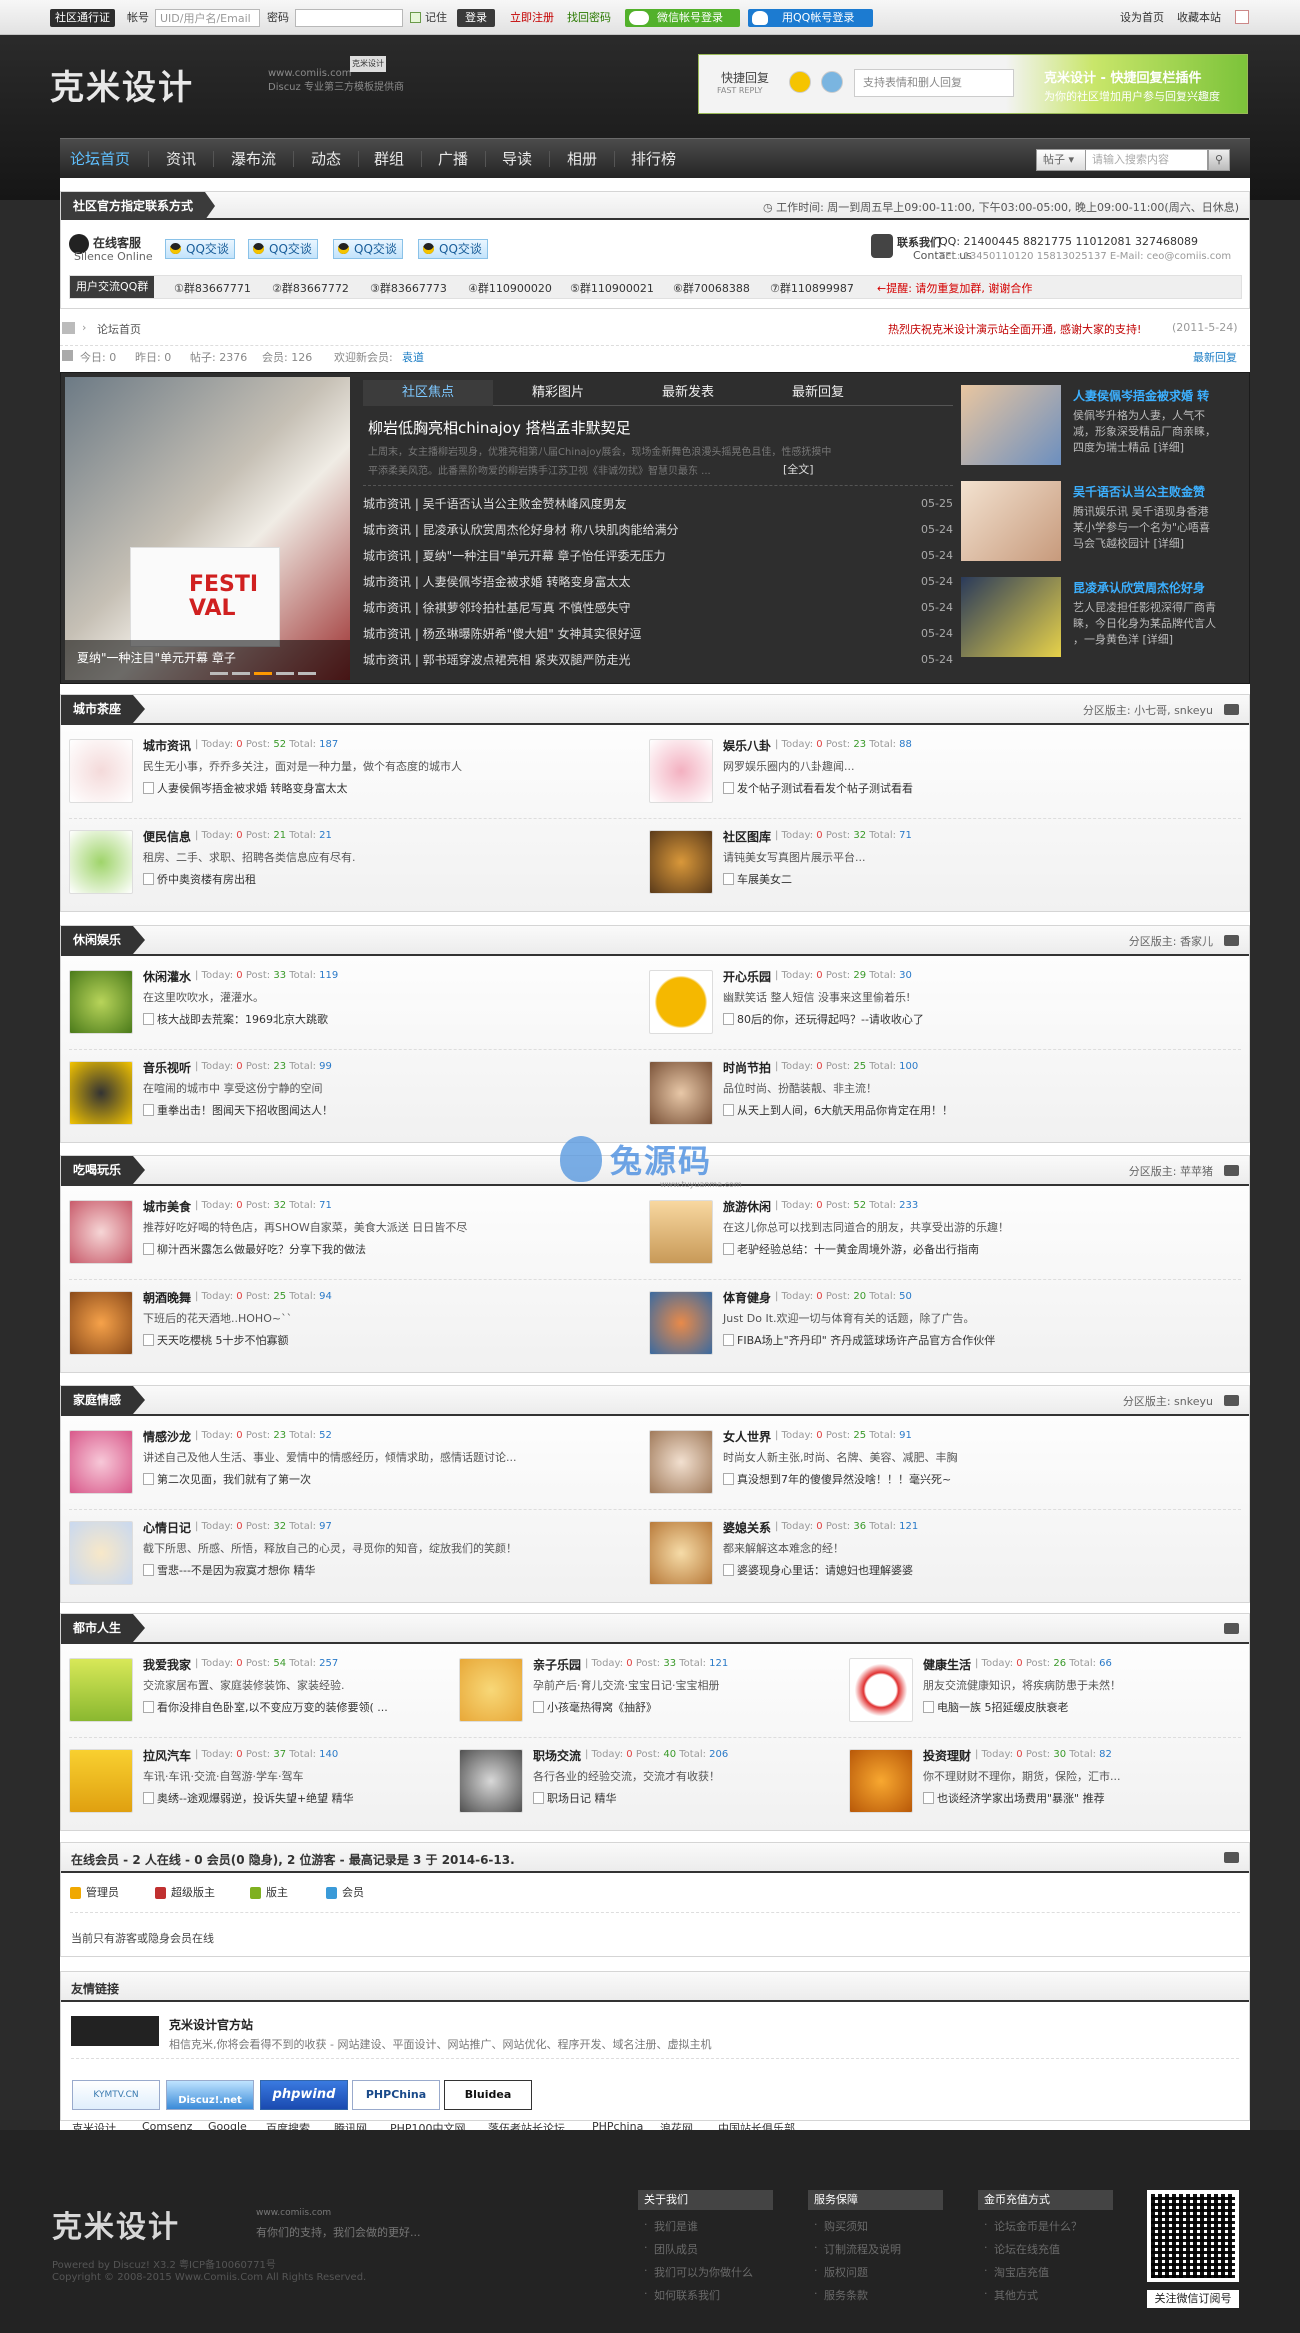 The image size is (1300, 2333). Describe the element at coordinates (167, 1206) in the screenshot. I see `forum-name: 城市美食` at that location.